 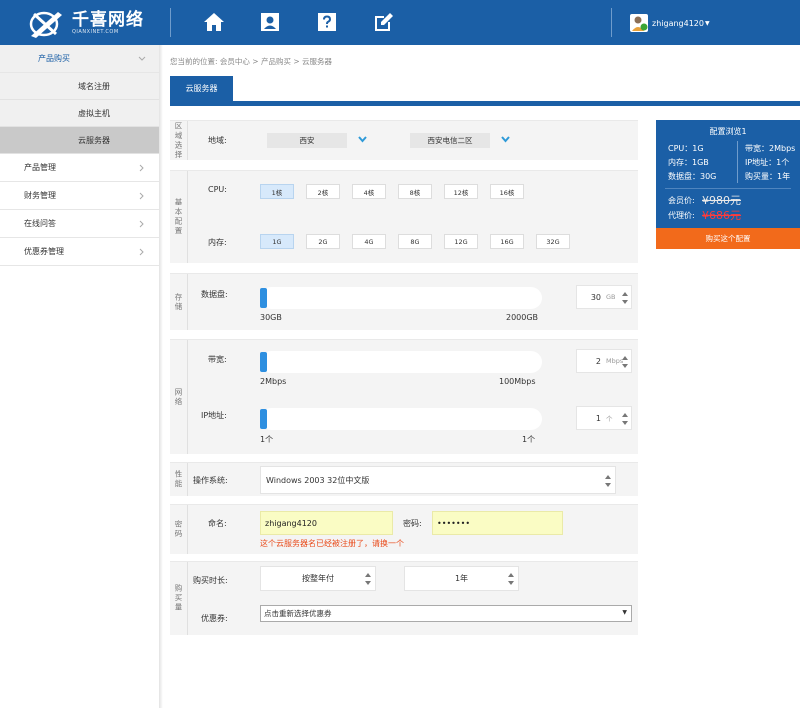 I want to click on region-panel: 区域选择 地域: 西安 西安电信二区, so click(x=404, y=140).